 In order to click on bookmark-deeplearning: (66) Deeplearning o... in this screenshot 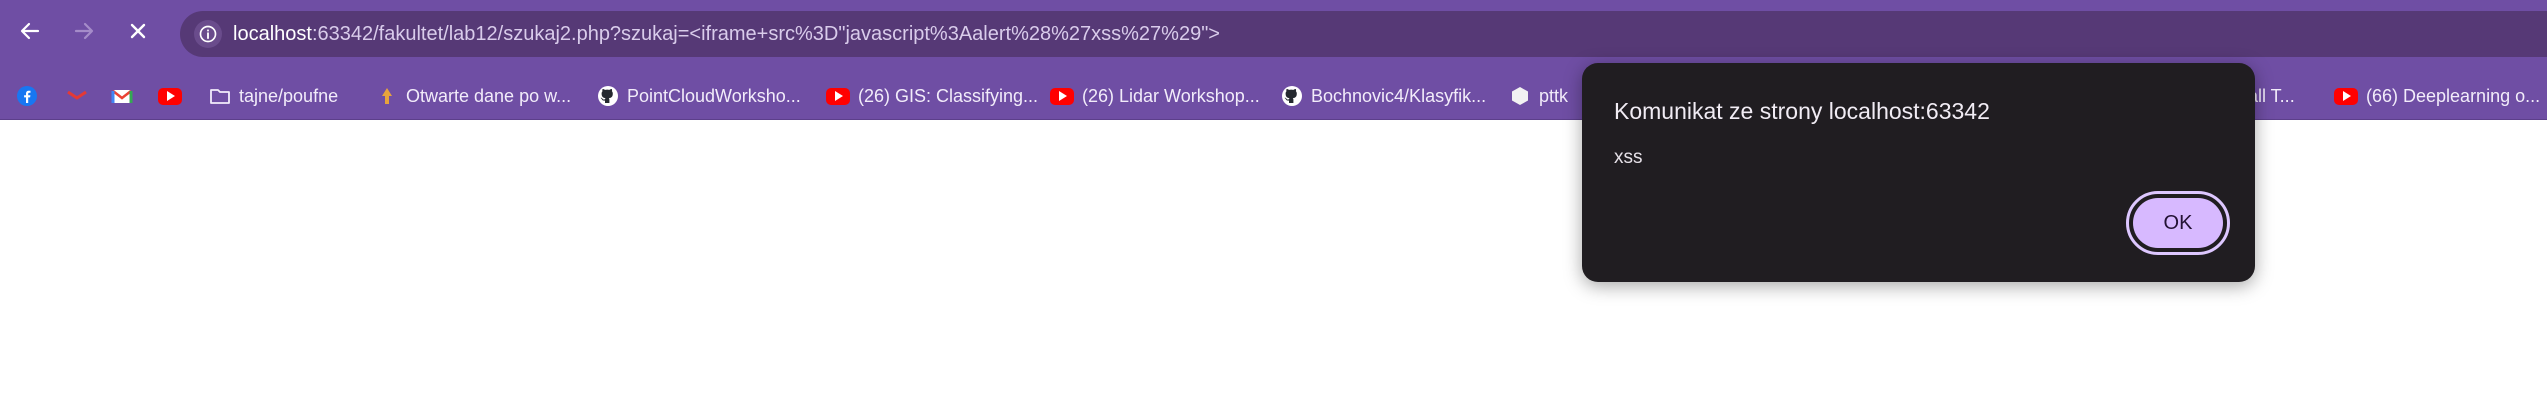, I will do `click(2437, 96)`.